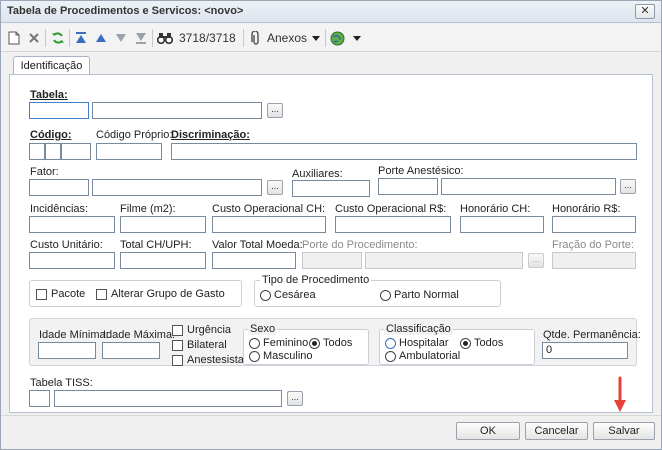 The image size is (662, 450). What do you see at coordinates (51, 66) in the screenshot?
I see `tab-identificacao: Identificação` at bounding box center [51, 66].